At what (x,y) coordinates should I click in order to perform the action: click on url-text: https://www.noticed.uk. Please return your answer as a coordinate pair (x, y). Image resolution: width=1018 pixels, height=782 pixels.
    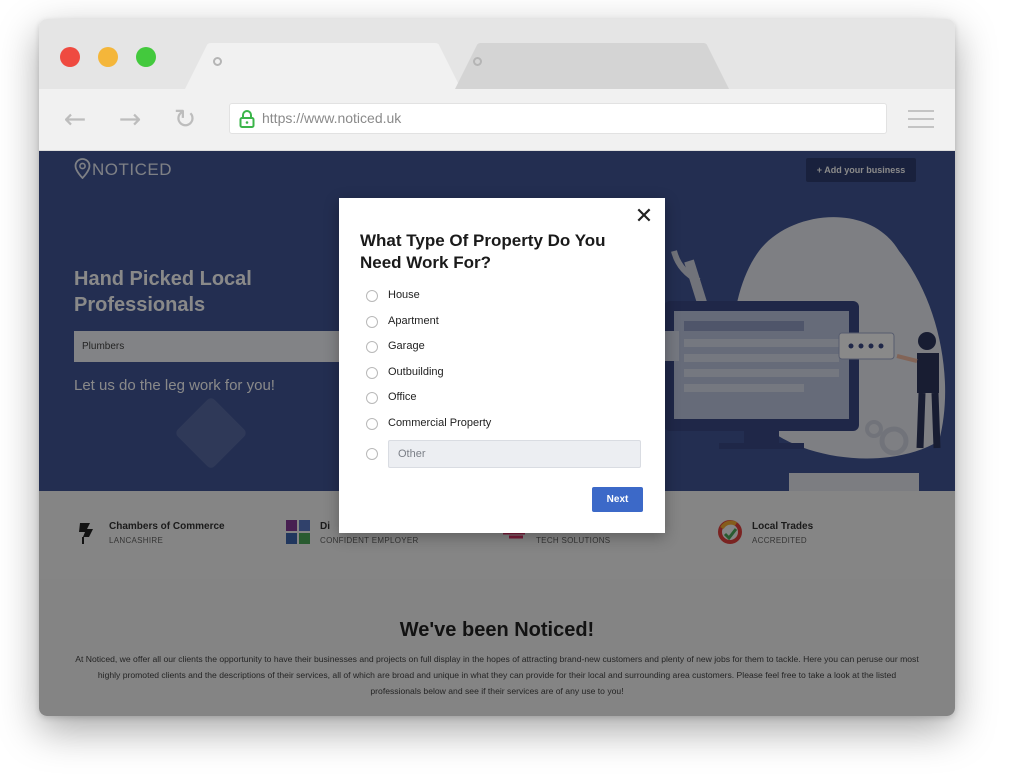
    Looking at the image, I should click on (332, 118).